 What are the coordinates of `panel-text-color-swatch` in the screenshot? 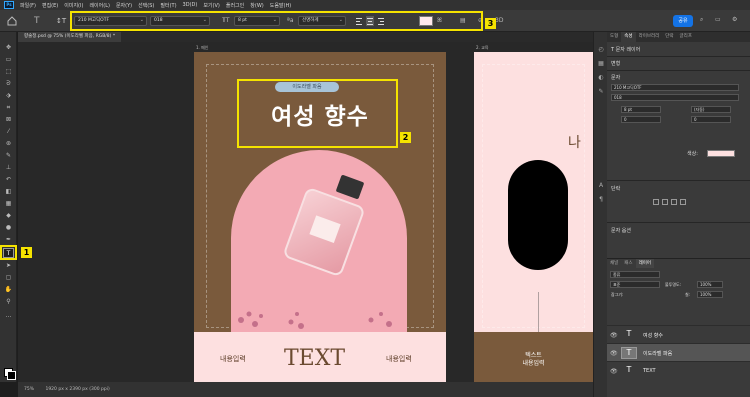 It's located at (721, 153).